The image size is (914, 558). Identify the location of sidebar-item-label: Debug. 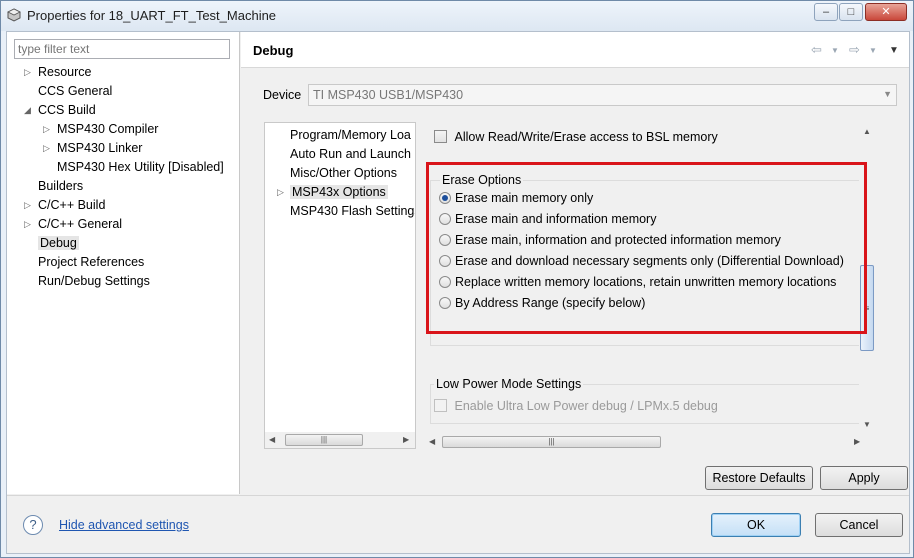
(58, 243).